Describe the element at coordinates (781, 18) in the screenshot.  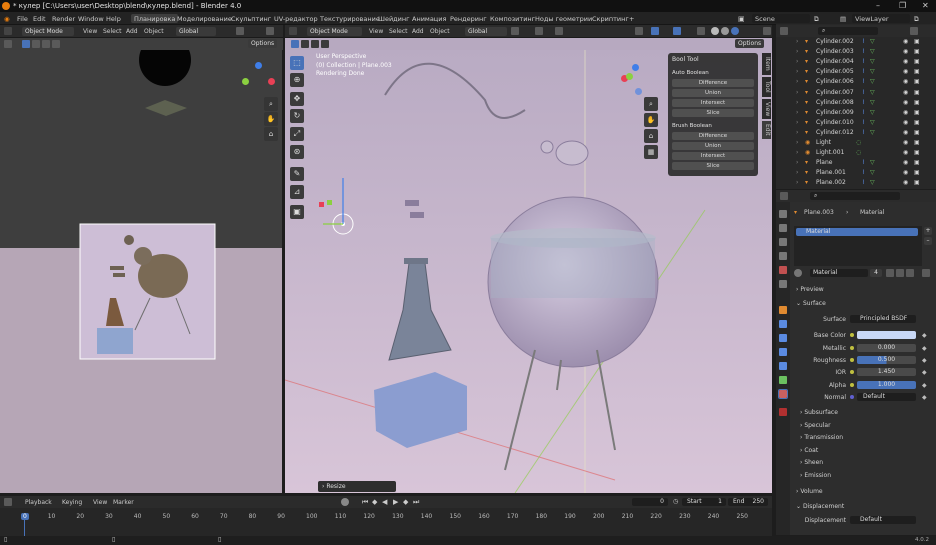
I see `scene-selector: Scene` at that location.